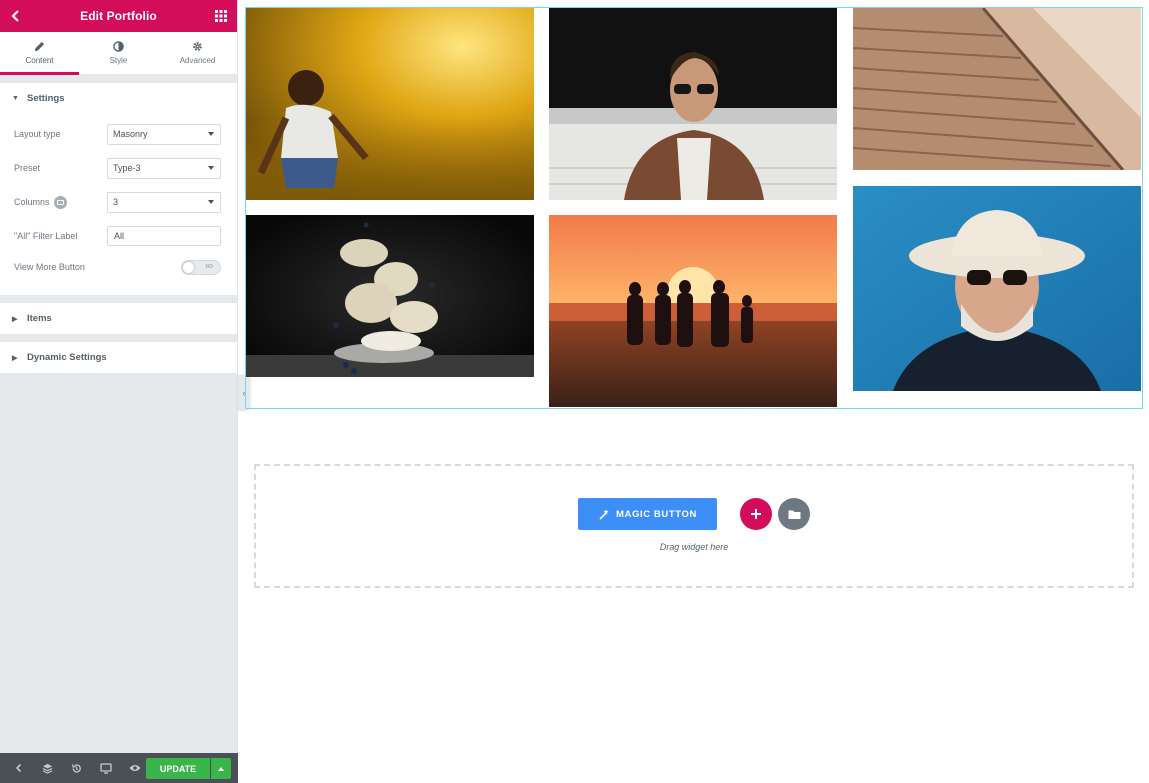 The image size is (1149, 783). What do you see at coordinates (32, 202) in the screenshot?
I see `columns-label-text: Columns` at bounding box center [32, 202].